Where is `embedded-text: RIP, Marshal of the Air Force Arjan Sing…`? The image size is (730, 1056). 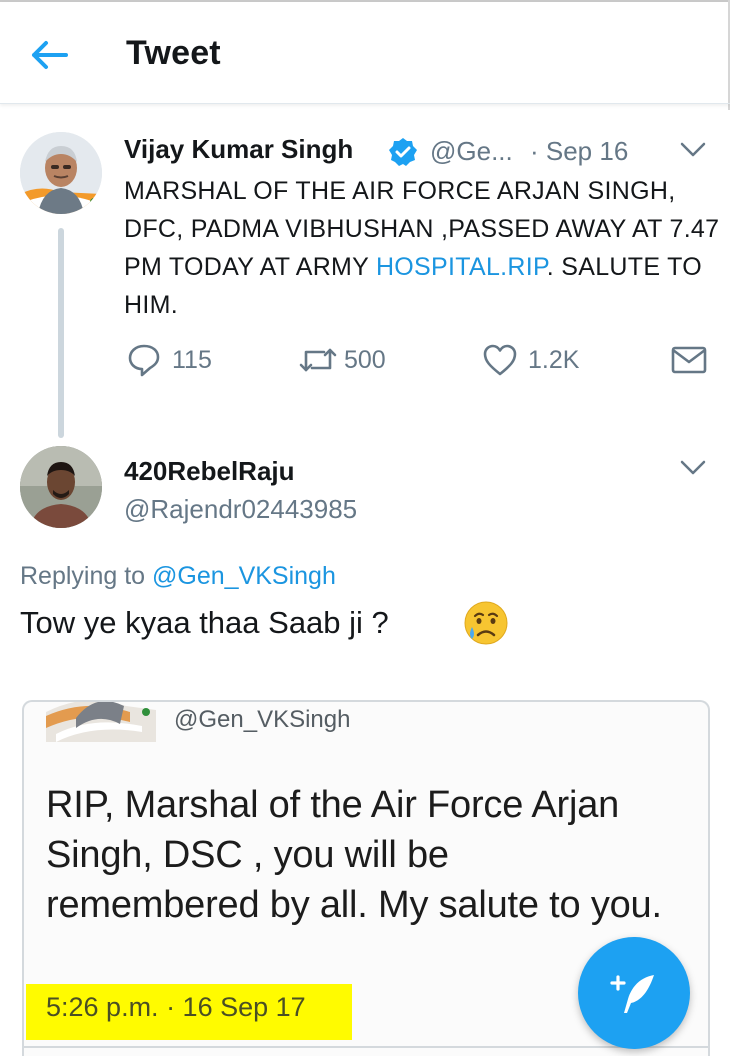
embedded-text: RIP, Marshal of the Air Force Arjan Sing… is located at coordinates (354, 855).